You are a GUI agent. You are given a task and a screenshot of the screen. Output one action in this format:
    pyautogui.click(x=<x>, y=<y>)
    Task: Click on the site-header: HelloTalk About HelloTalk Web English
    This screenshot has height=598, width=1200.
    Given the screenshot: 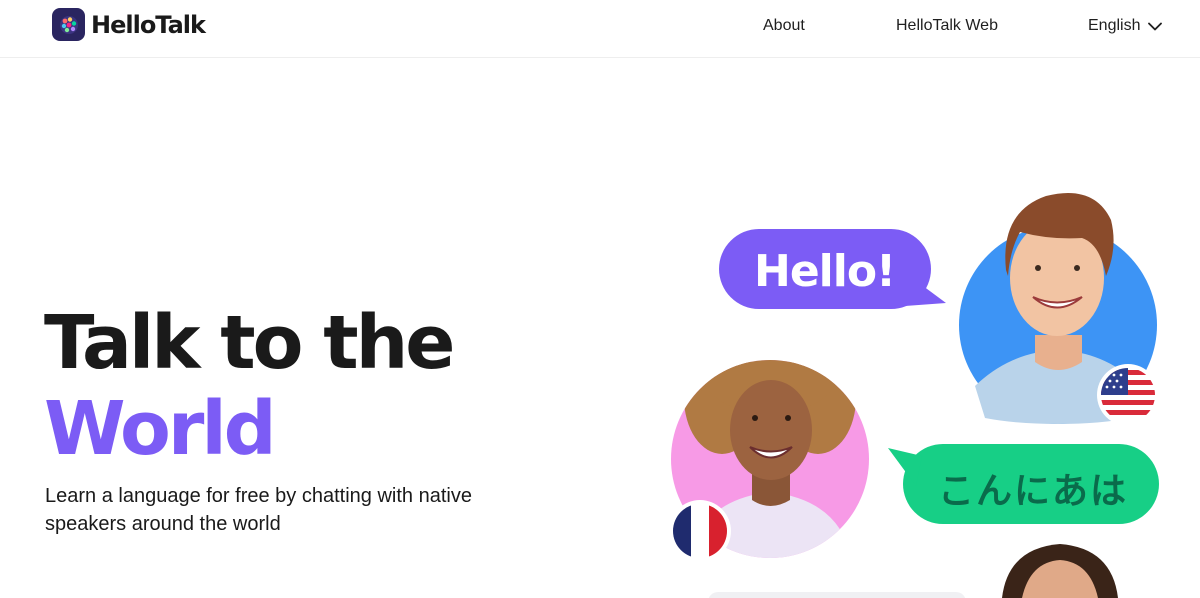 What is the action you would take?
    pyautogui.click(x=600, y=29)
    